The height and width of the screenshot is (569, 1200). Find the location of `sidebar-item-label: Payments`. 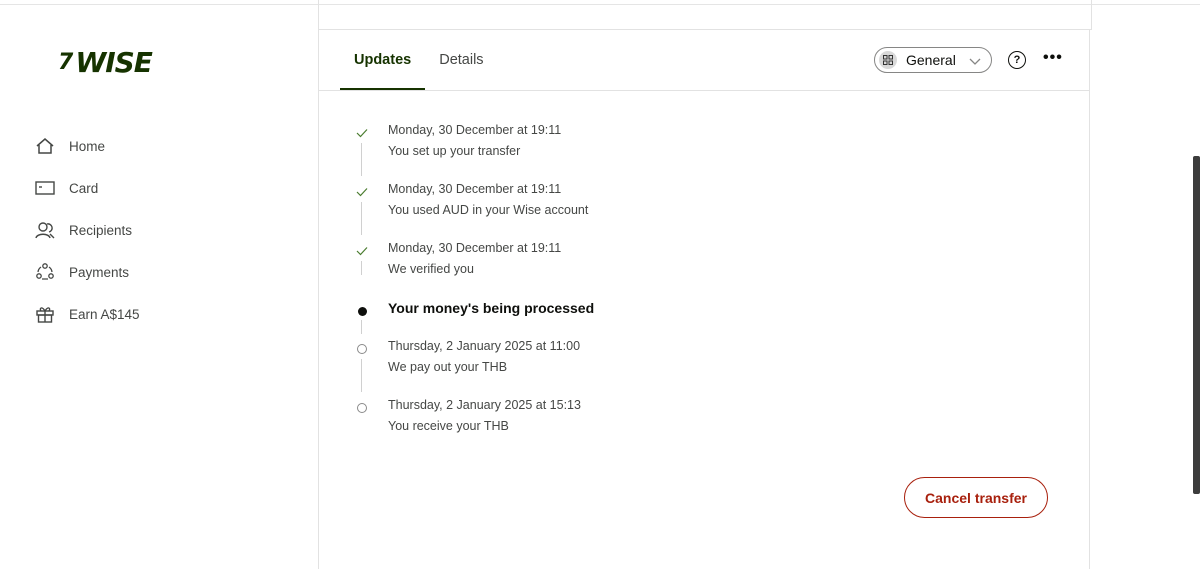

sidebar-item-label: Payments is located at coordinates (99, 272).